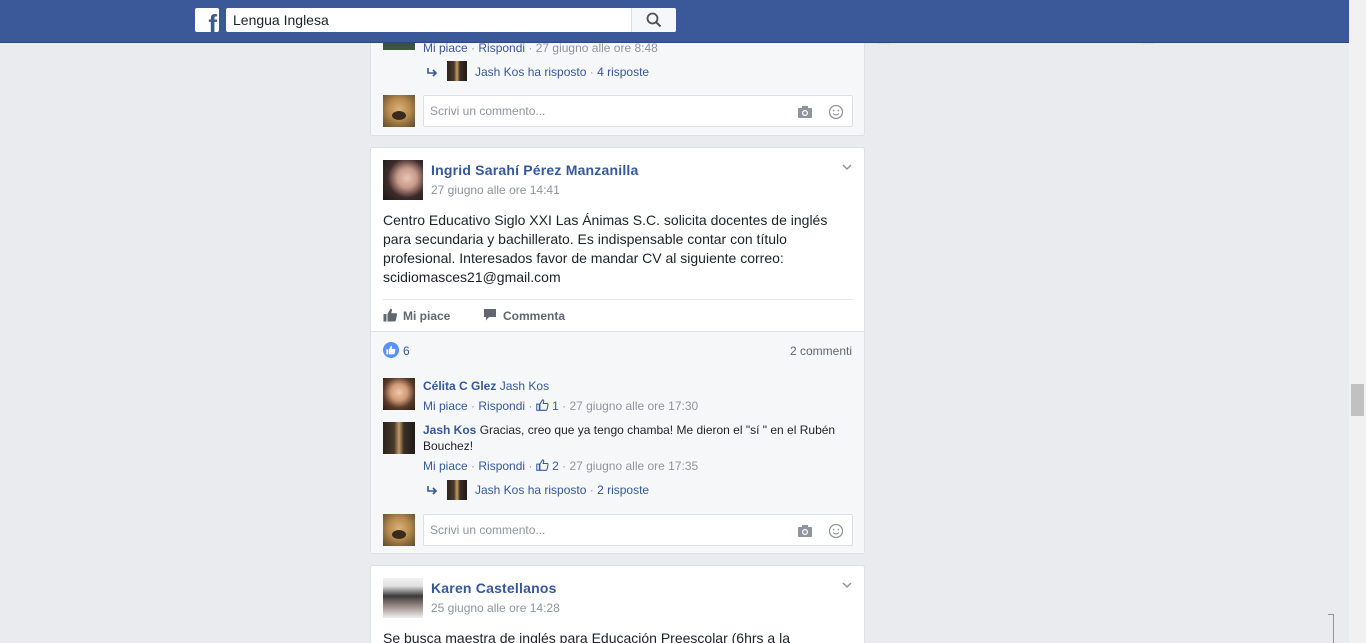 This screenshot has width=1366, height=643. Describe the element at coordinates (1331, 628) in the screenshot. I see `chat-tab-edge` at that location.